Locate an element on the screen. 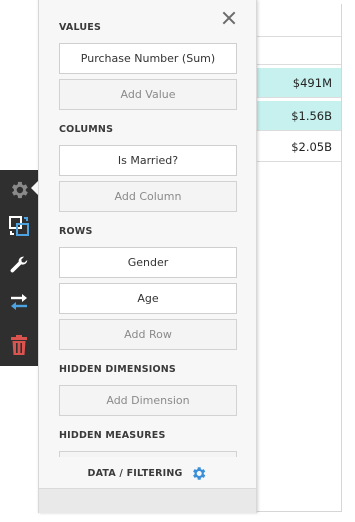  column-field: Is Married? is located at coordinates (148, 160).